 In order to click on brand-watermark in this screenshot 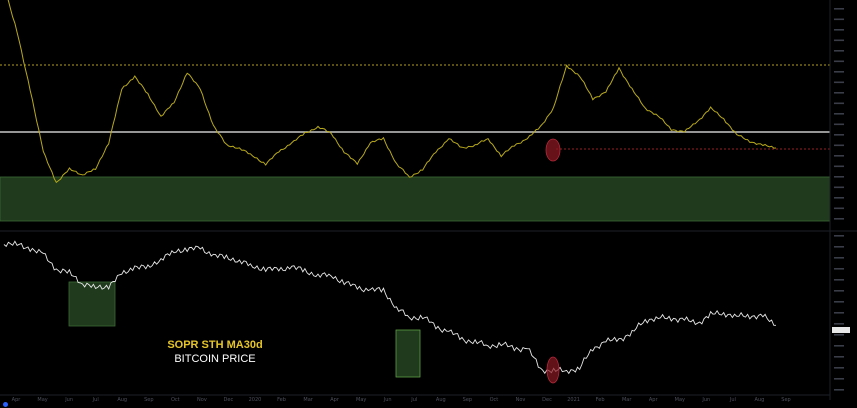, I will do `click(6, 405)`.